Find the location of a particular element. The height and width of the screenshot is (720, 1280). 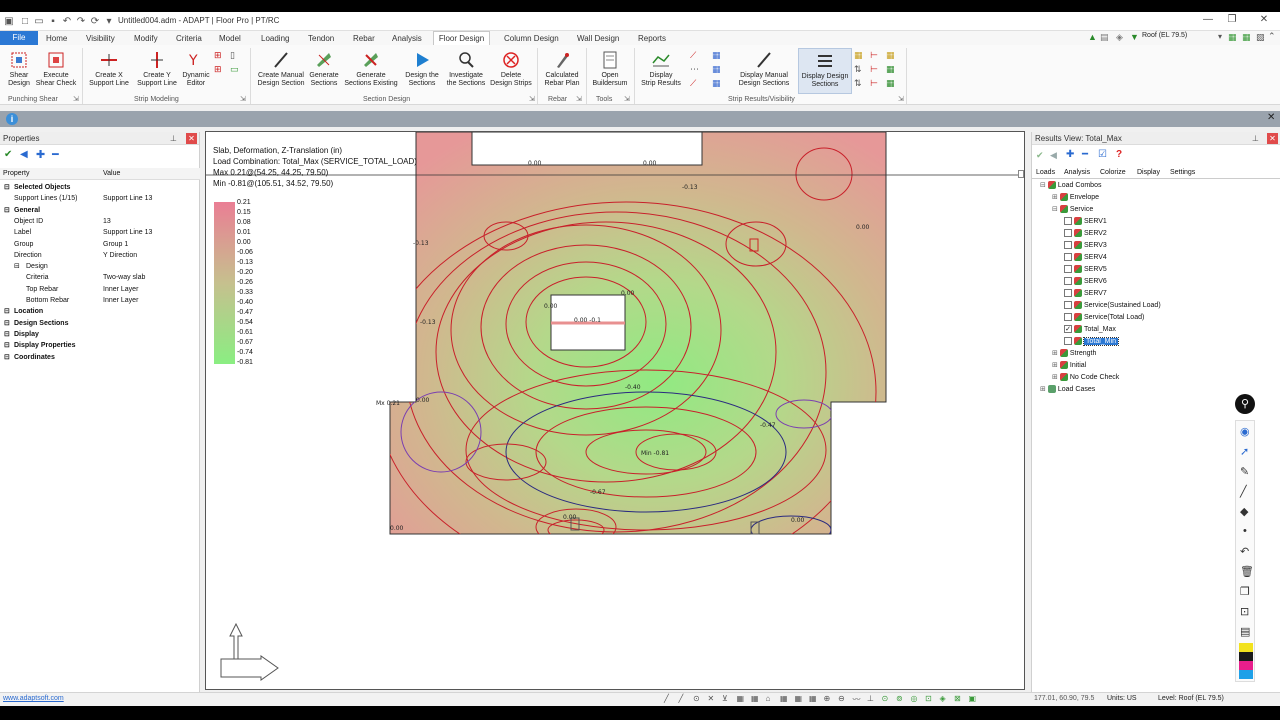

menu-modify: Modify is located at coordinates (146, 38).